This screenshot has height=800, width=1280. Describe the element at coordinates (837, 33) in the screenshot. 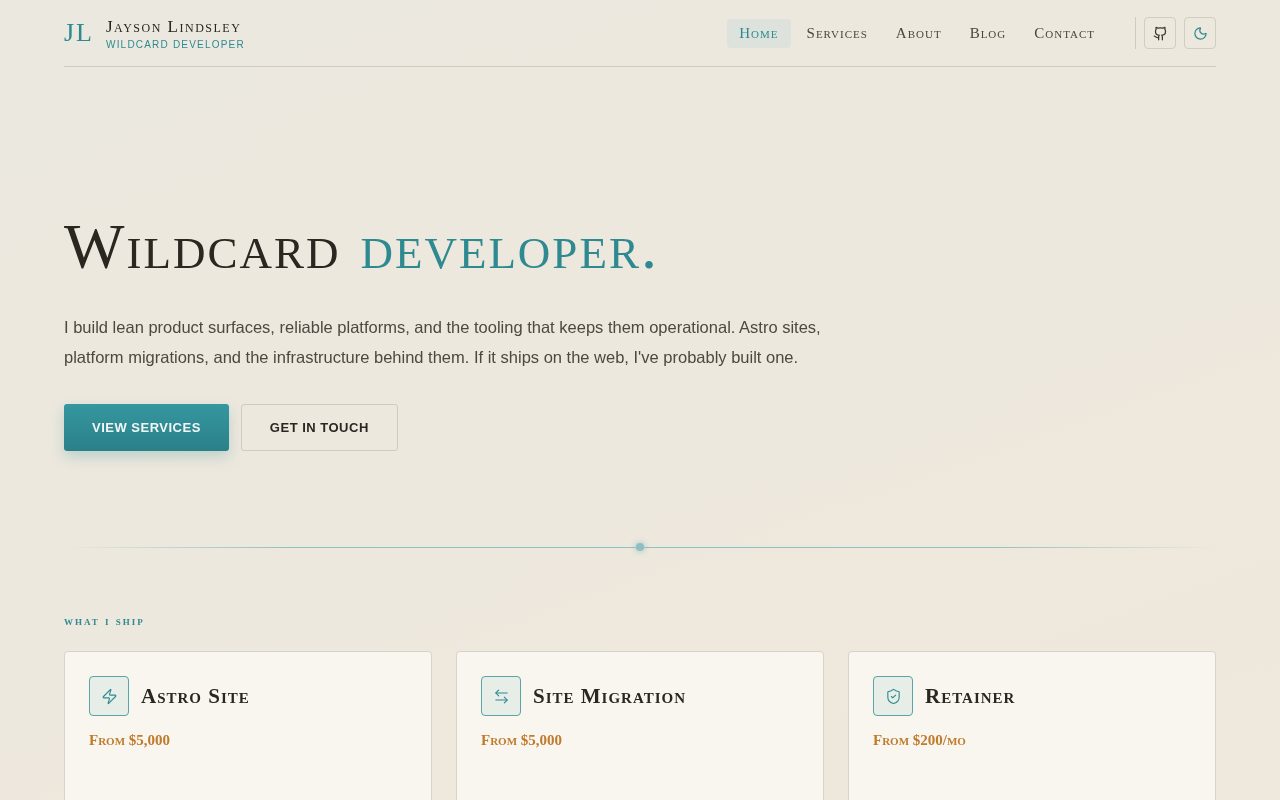

I see `nav-link: Services` at that location.